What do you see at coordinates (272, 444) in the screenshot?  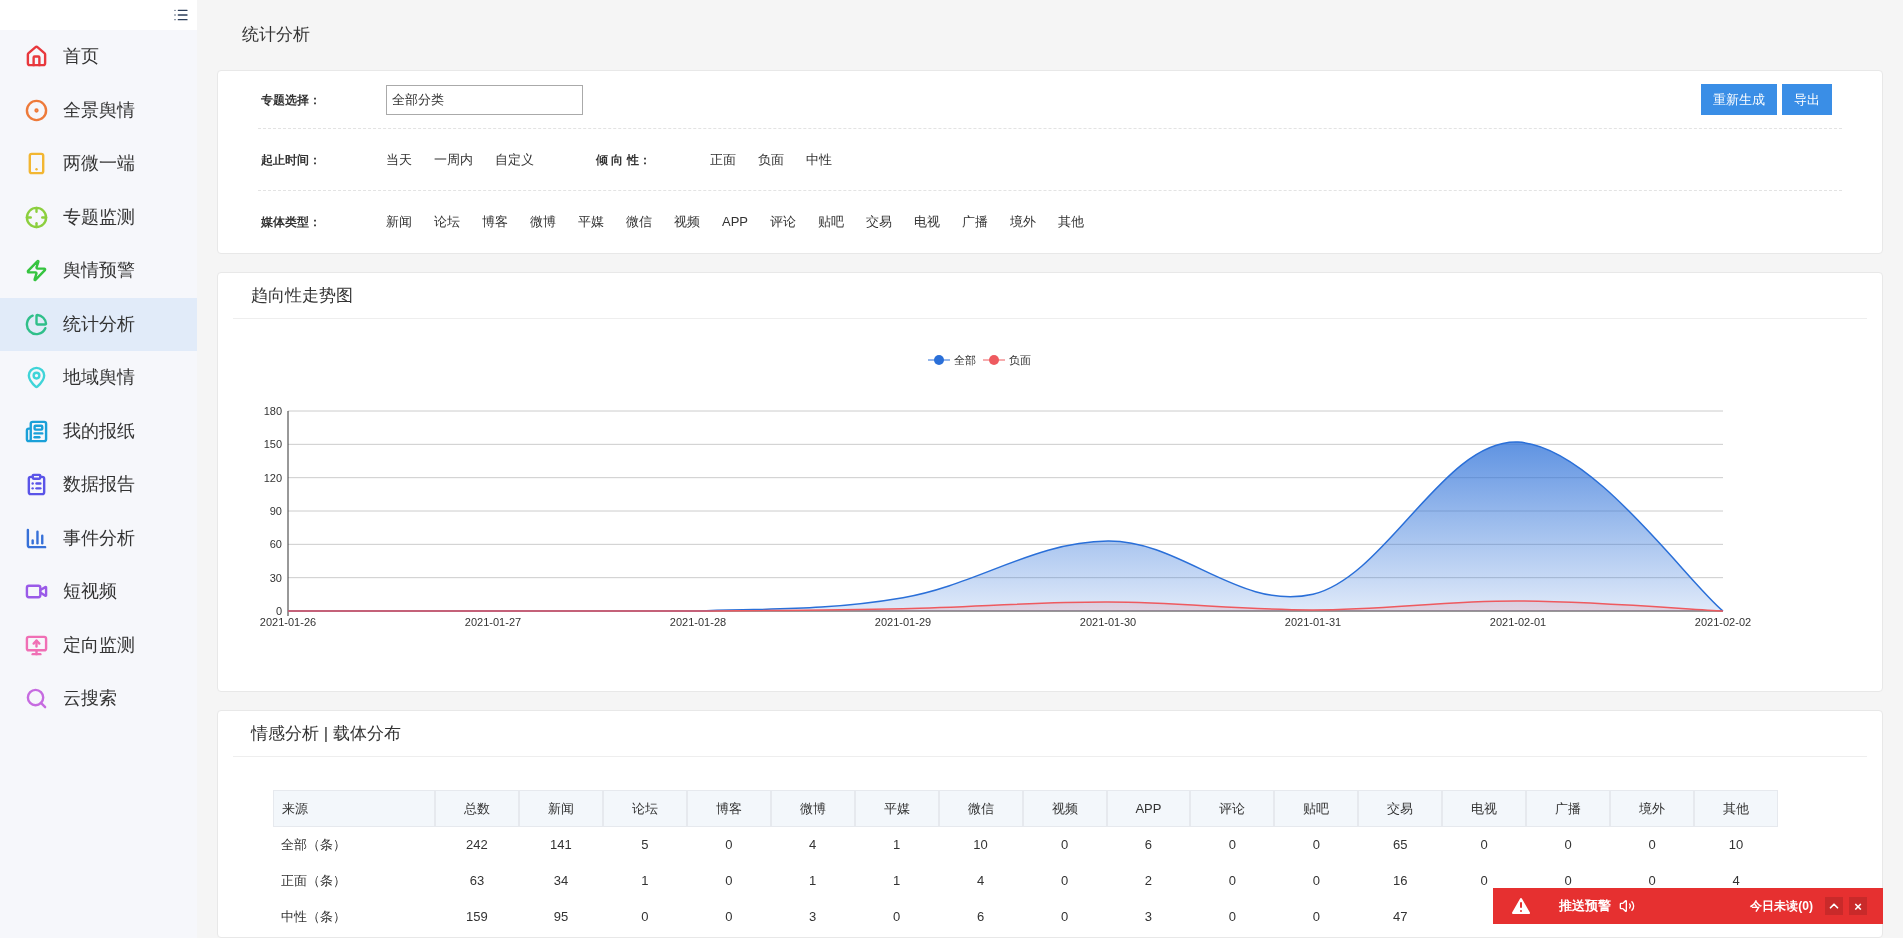 I see `axis-label: 150` at bounding box center [272, 444].